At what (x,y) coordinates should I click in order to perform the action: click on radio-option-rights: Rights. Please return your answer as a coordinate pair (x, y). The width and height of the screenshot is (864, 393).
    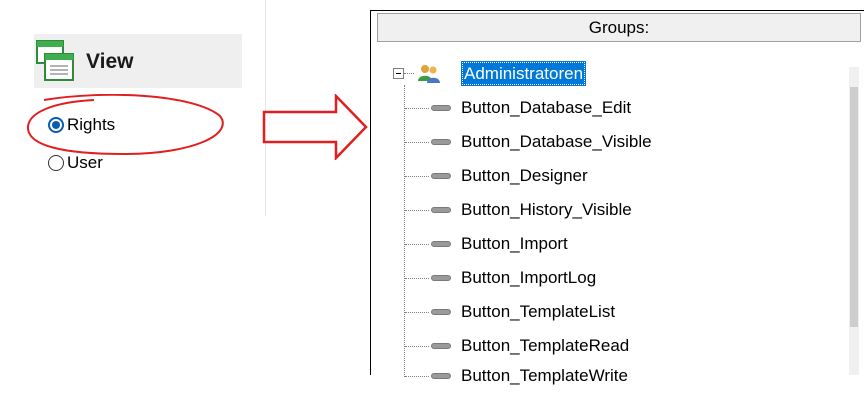
    Looking at the image, I should click on (81, 125).